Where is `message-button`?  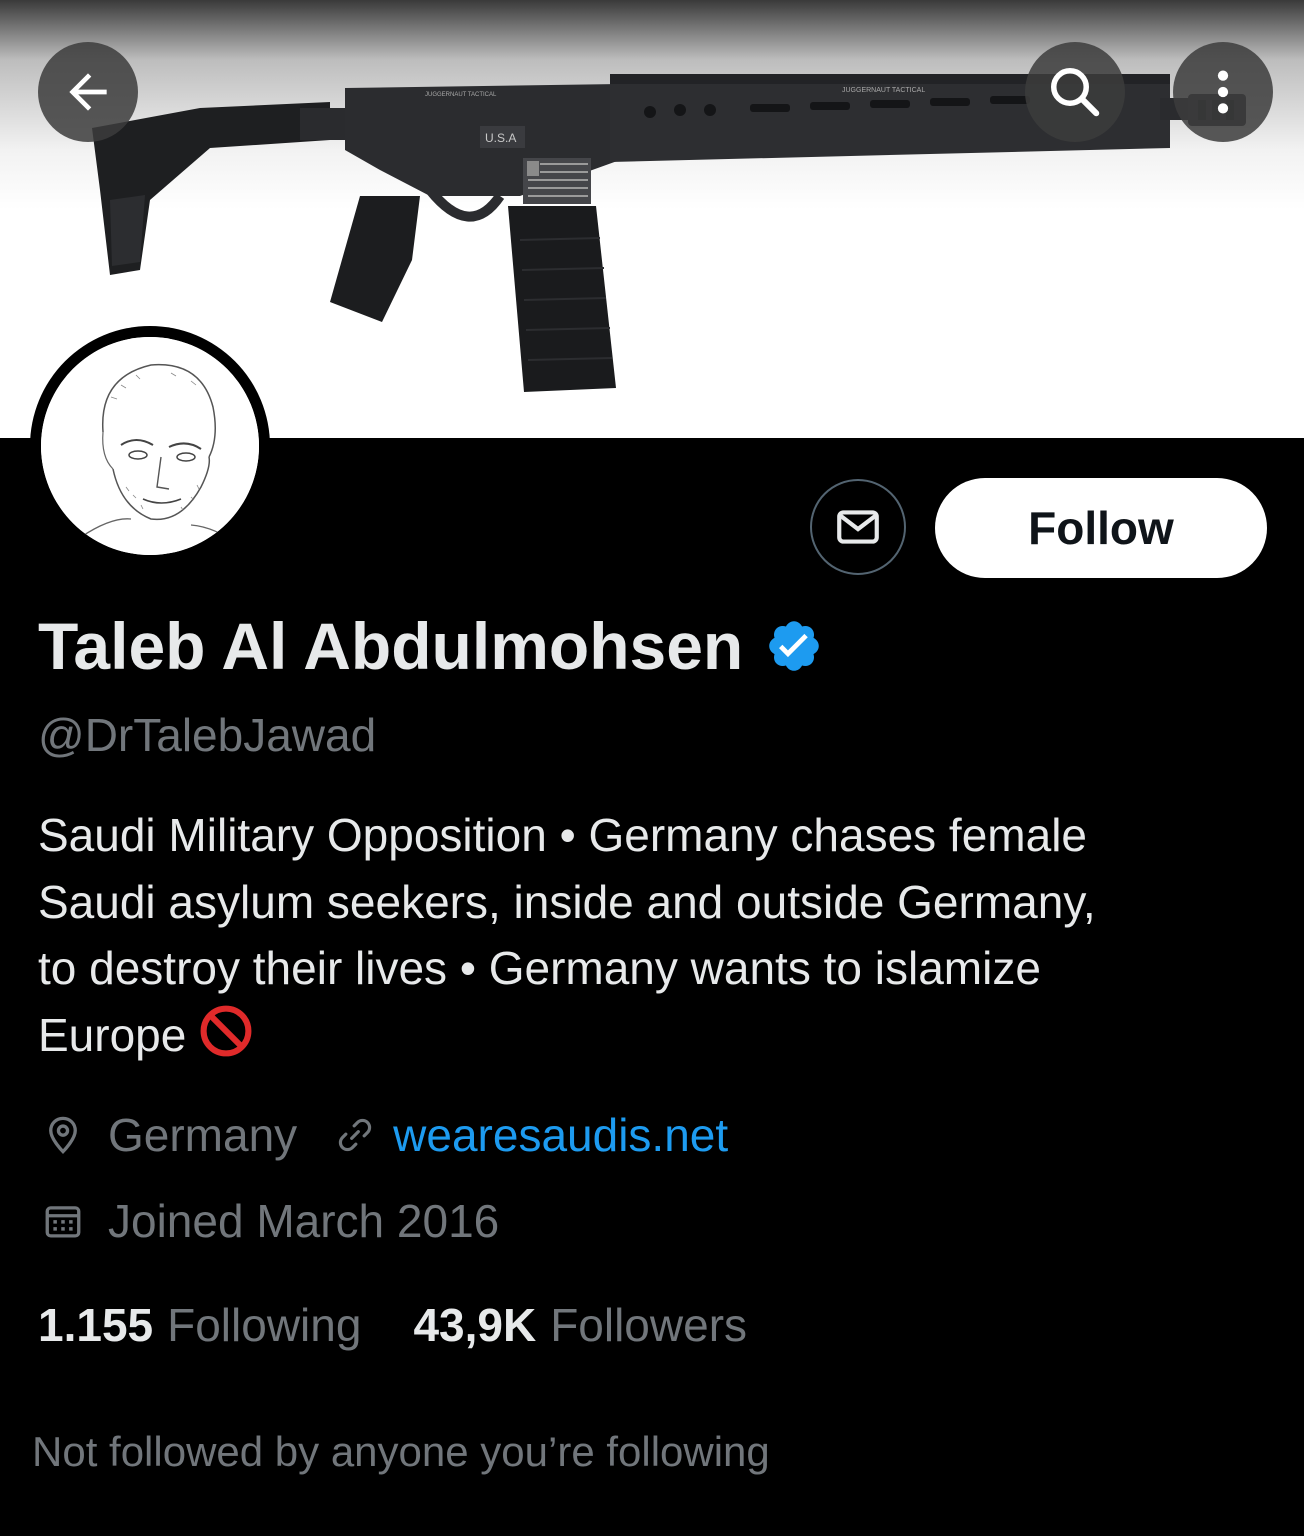
message-button is located at coordinates (858, 527).